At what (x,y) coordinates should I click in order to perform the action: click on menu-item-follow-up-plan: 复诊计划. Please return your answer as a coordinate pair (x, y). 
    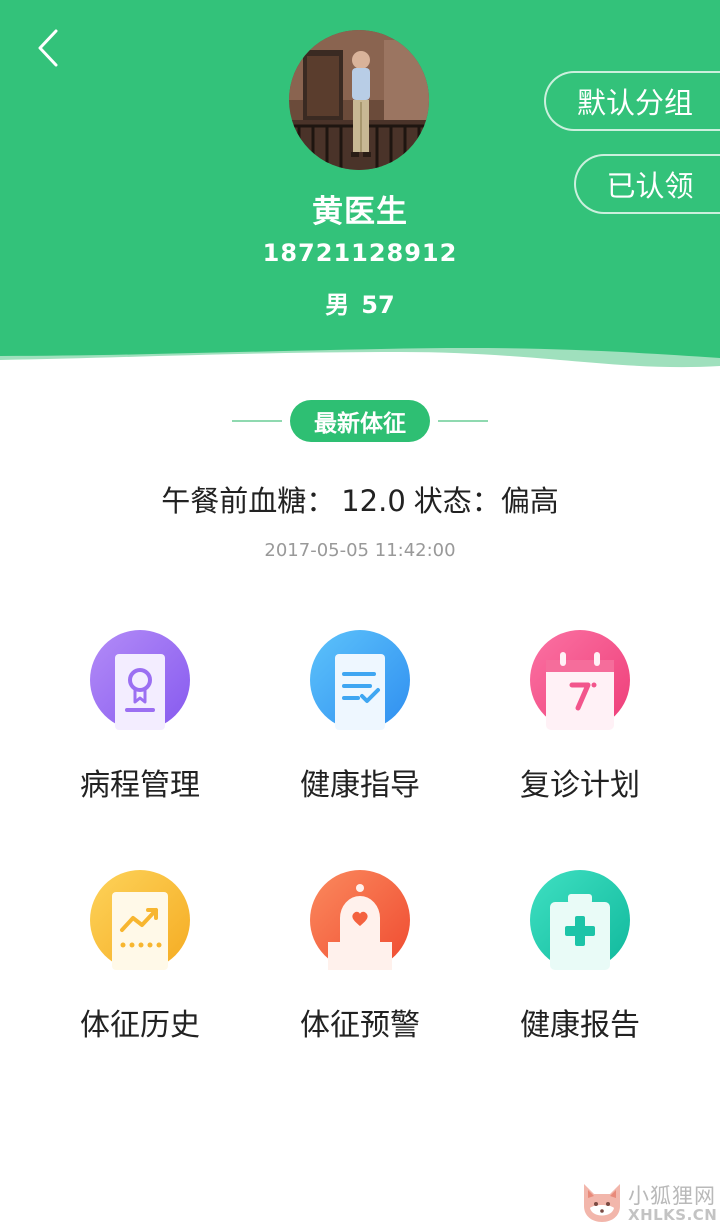
    Looking at the image, I should click on (580, 725).